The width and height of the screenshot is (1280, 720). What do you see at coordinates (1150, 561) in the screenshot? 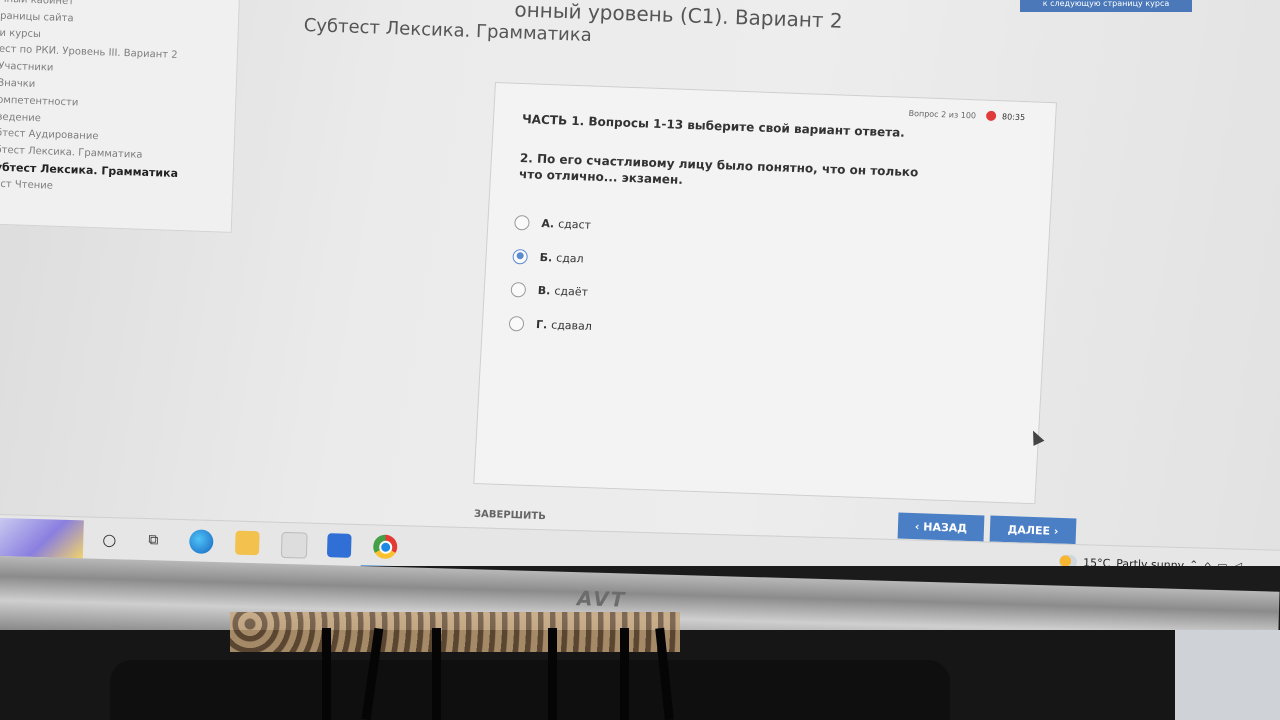
I see `weather-condition: Partly sunny` at bounding box center [1150, 561].